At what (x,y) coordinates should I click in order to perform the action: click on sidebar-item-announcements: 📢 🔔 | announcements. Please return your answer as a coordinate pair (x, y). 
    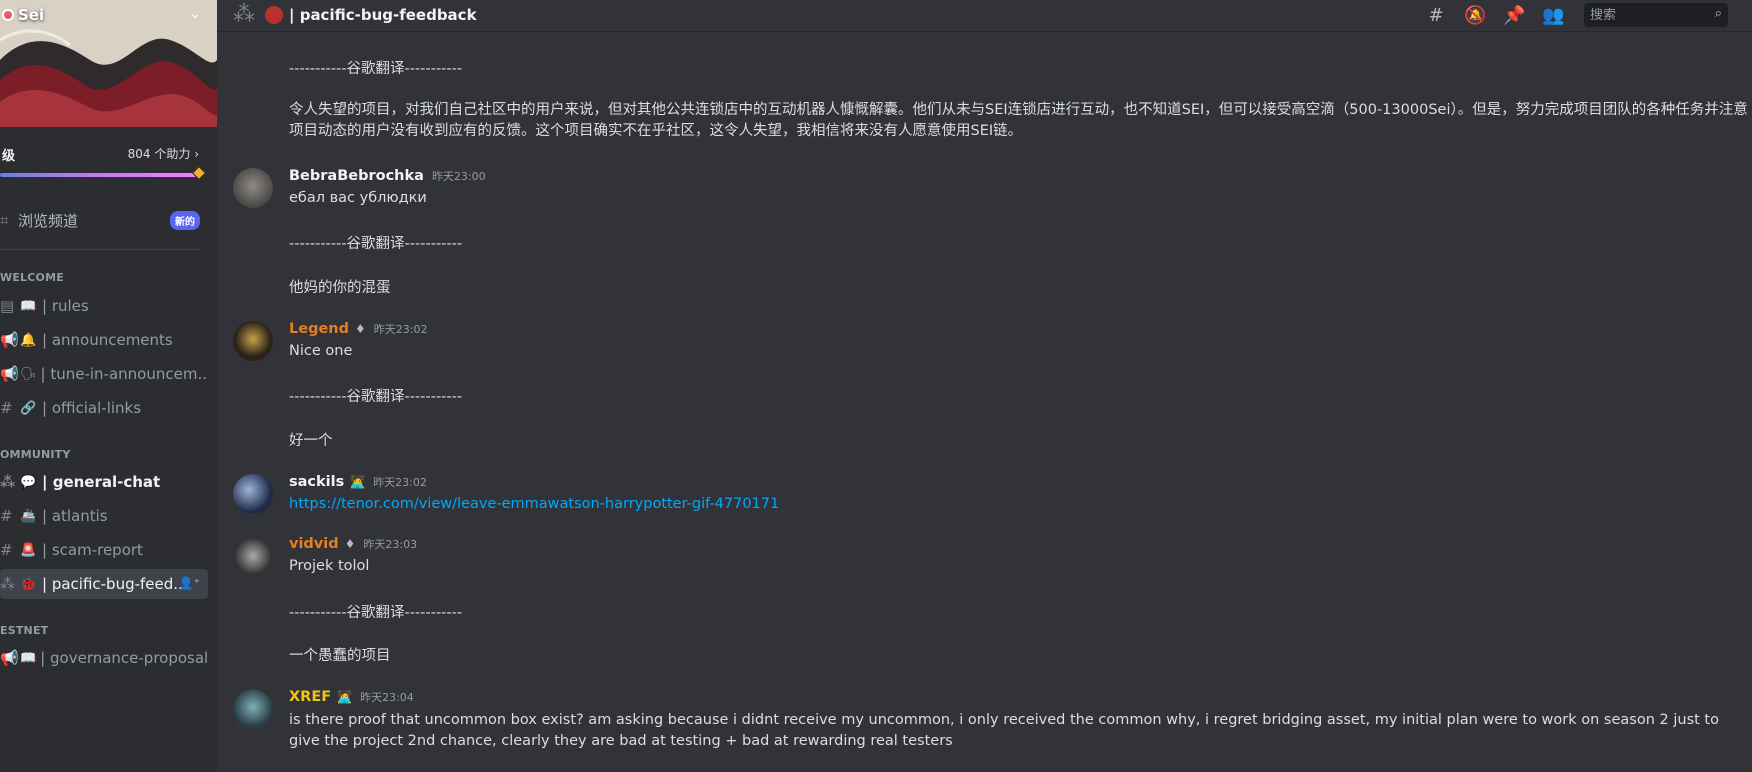
    Looking at the image, I should click on (104, 340).